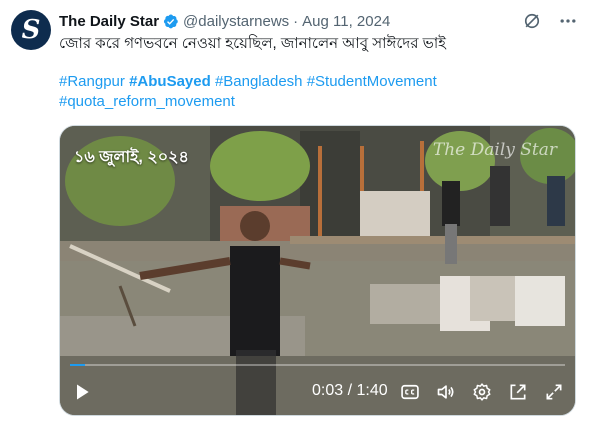  Describe the element at coordinates (328, 390) in the screenshot. I see `video-current-time: 0:03` at that location.